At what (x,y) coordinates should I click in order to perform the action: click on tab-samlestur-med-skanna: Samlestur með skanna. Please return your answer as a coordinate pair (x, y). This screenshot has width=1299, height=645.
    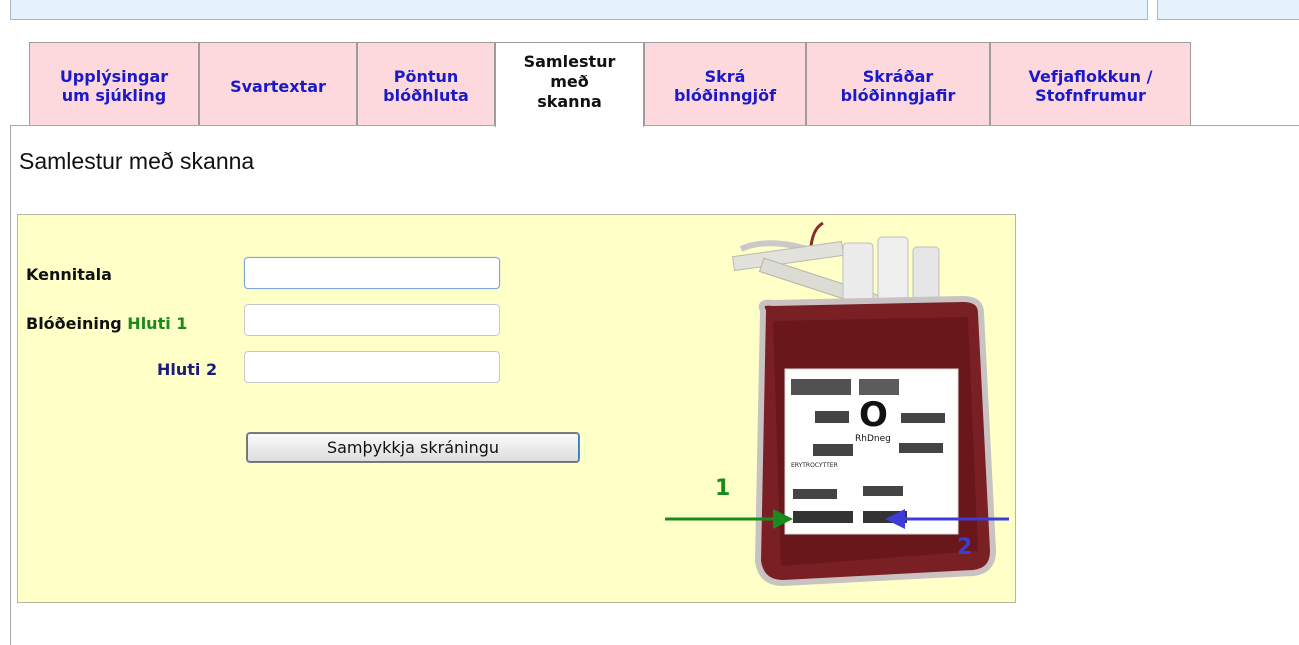
    Looking at the image, I should click on (569, 84).